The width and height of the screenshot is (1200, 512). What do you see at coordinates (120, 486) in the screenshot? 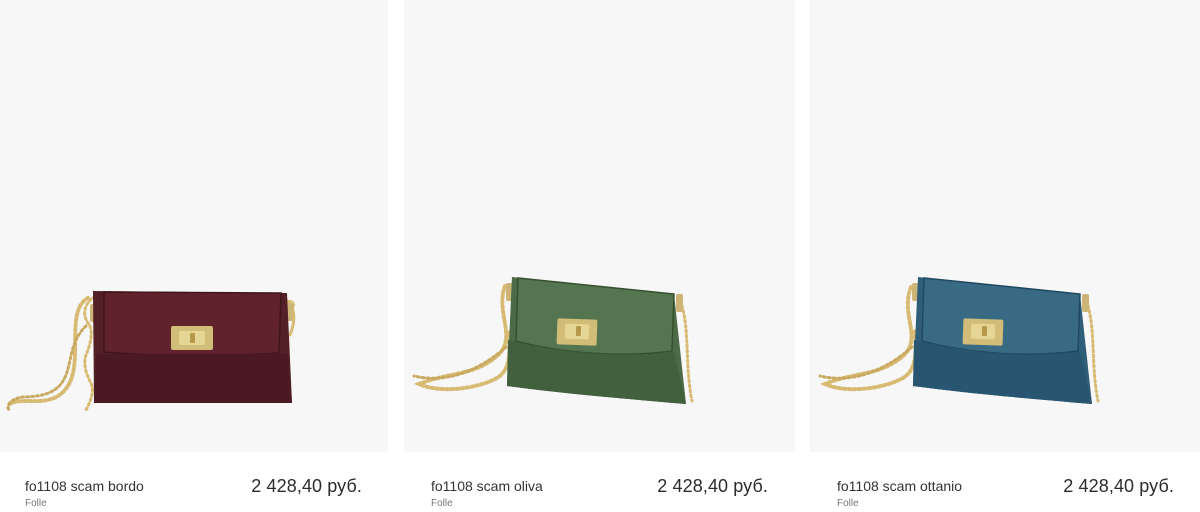
I see `product-title: fo1108 scam bordo` at bounding box center [120, 486].